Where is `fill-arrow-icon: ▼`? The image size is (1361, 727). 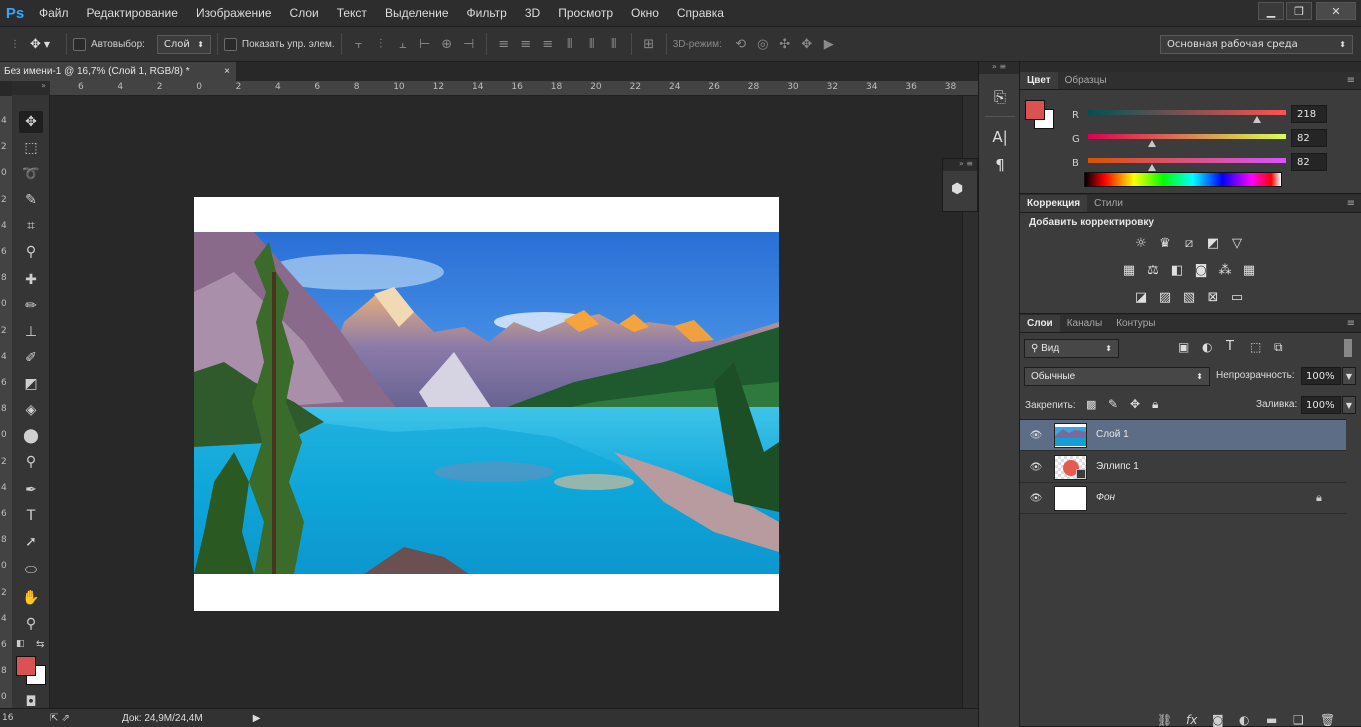 fill-arrow-icon: ▼ is located at coordinates (1349, 405).